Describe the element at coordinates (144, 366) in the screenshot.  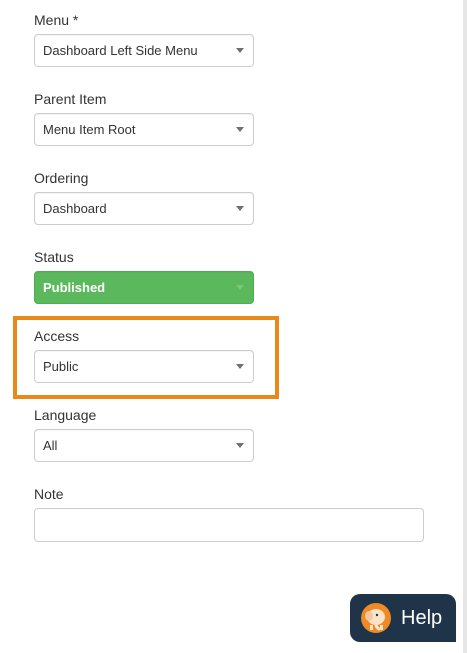
I see `access-select: Public` at that location.